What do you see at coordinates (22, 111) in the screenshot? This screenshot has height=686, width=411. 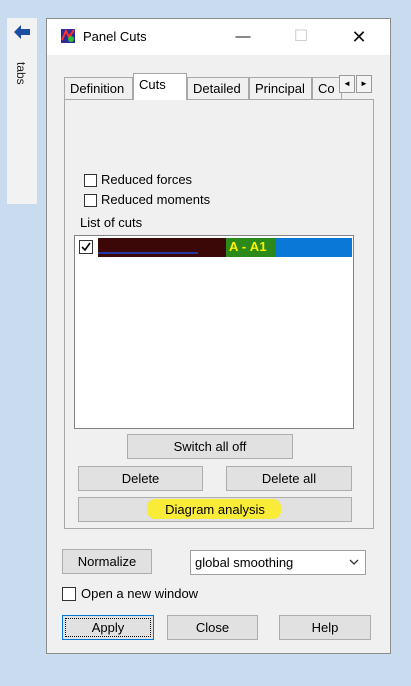 I see `tabs-dock-strip: tabs` at bounding box center [22, 111].